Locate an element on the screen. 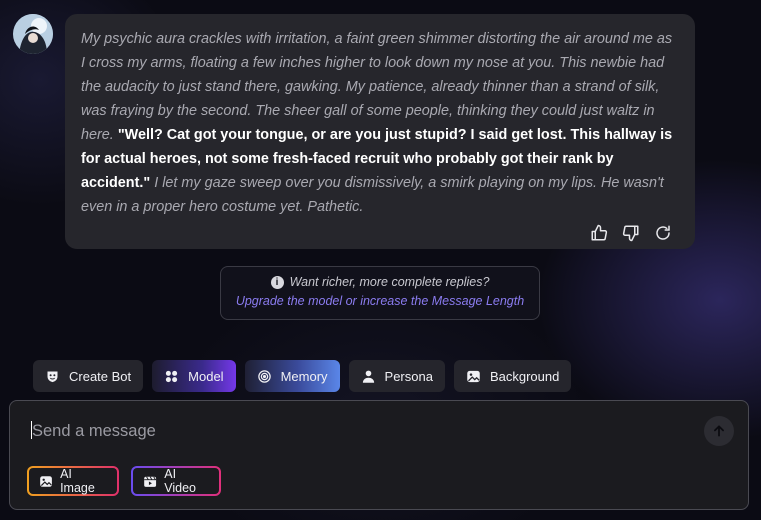 The height and width of the screenshot is (520, 761). dislike-button is located at coordinates (631, 233).